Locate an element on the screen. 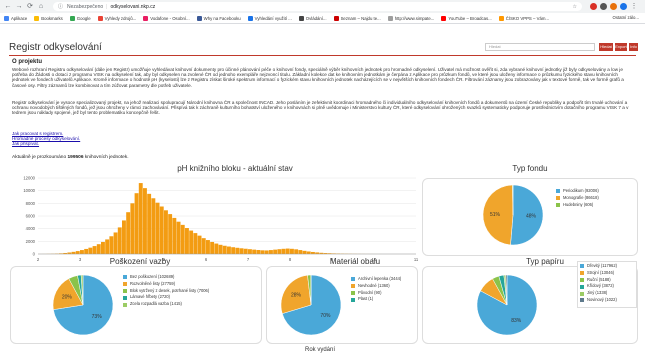  legend-item: Rozvolněné listy (27759) is located at coordinates (190, 284).